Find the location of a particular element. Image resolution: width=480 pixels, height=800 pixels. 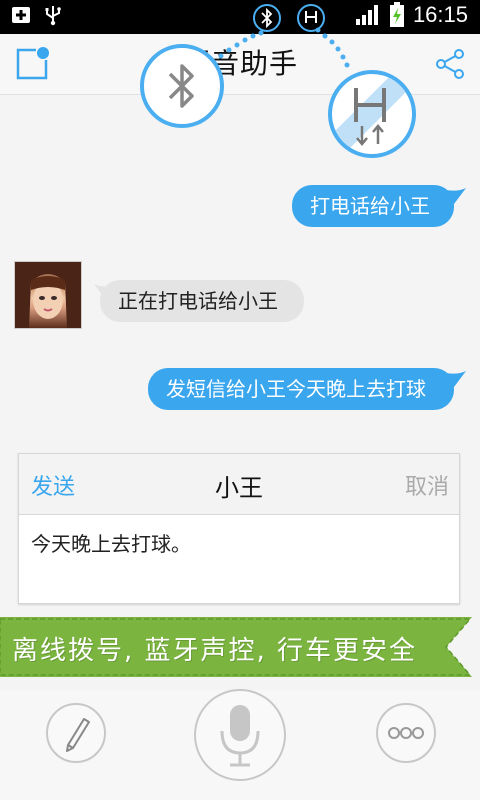

more-button is located at coordinates (406, 733).